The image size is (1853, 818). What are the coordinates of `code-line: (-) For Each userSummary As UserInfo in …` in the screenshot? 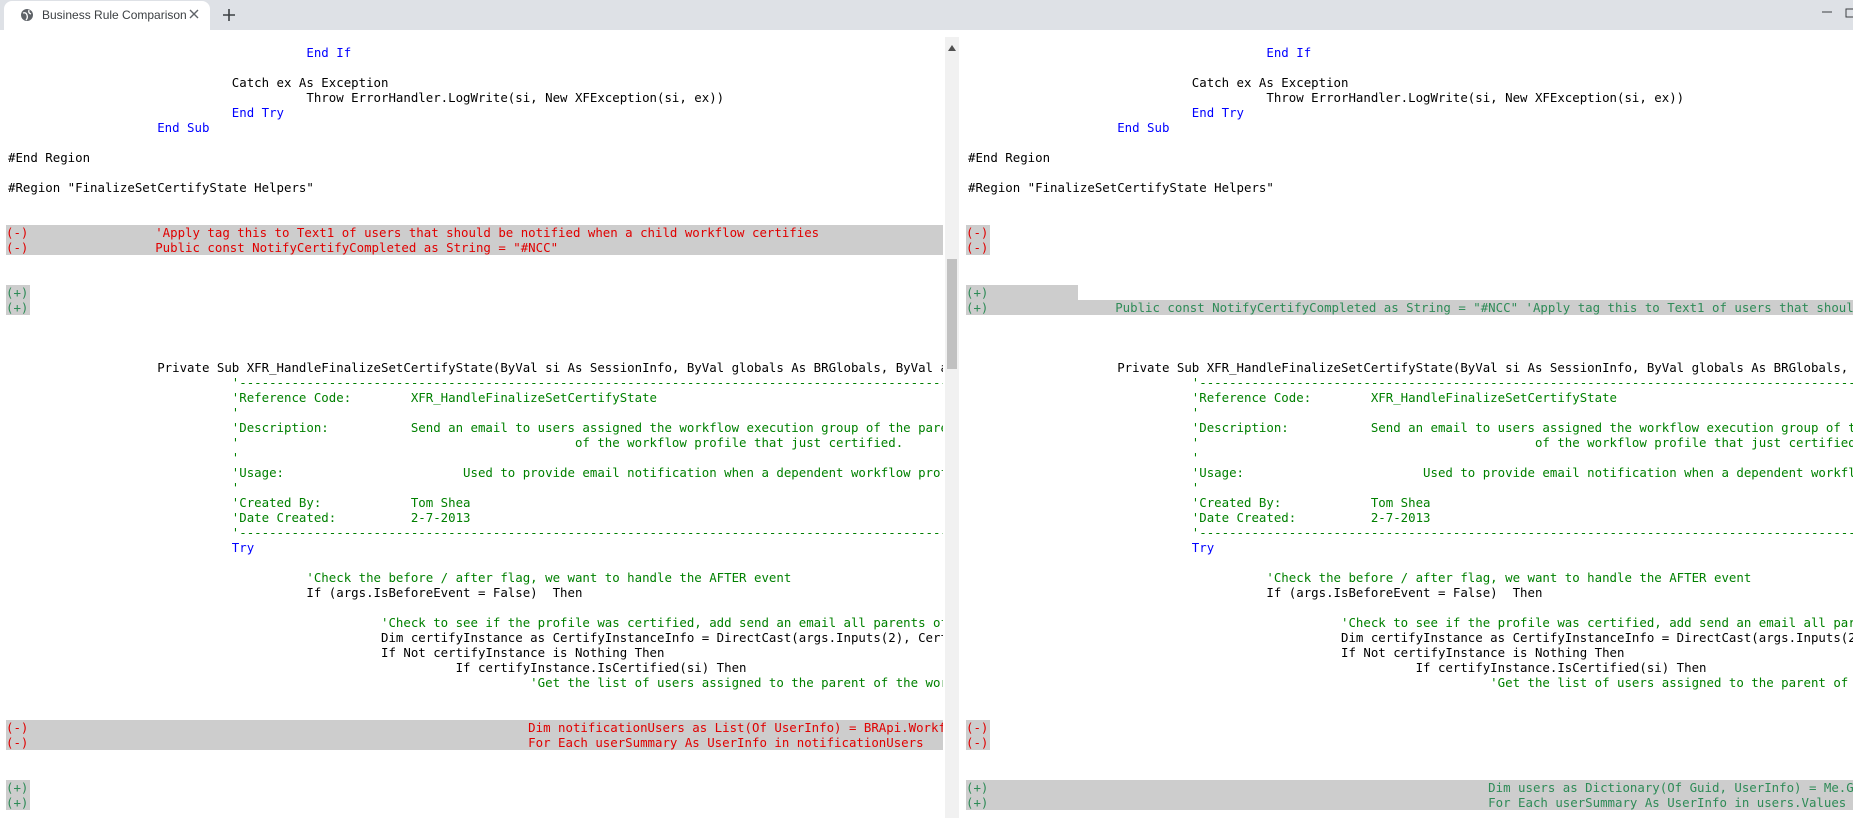 It's located at (474, 742).